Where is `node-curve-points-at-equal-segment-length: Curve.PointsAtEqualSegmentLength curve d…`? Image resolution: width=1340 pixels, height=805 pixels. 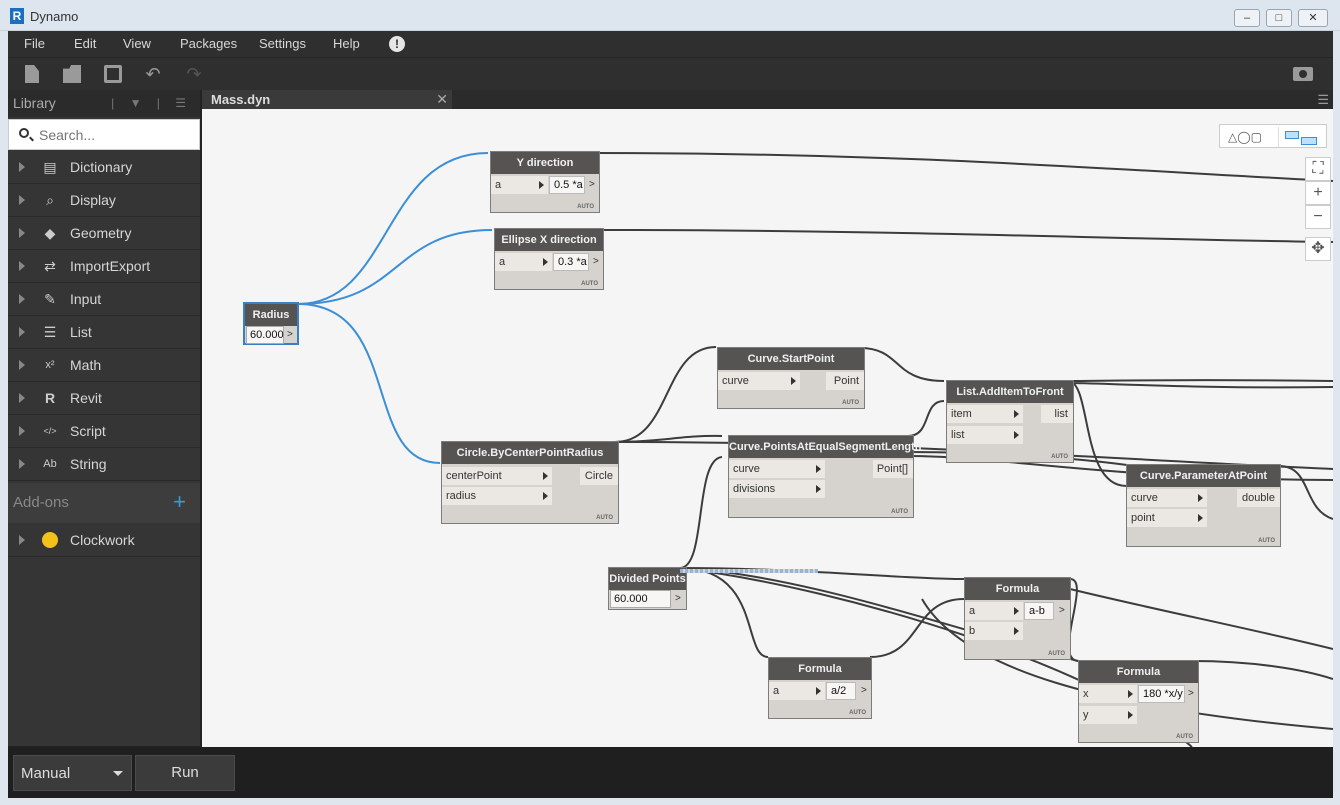
node-curve-points-at-equal-segment-length: Curve.PointsAtEqualSegmentLength curve d… is located at coordinates (825, 476).